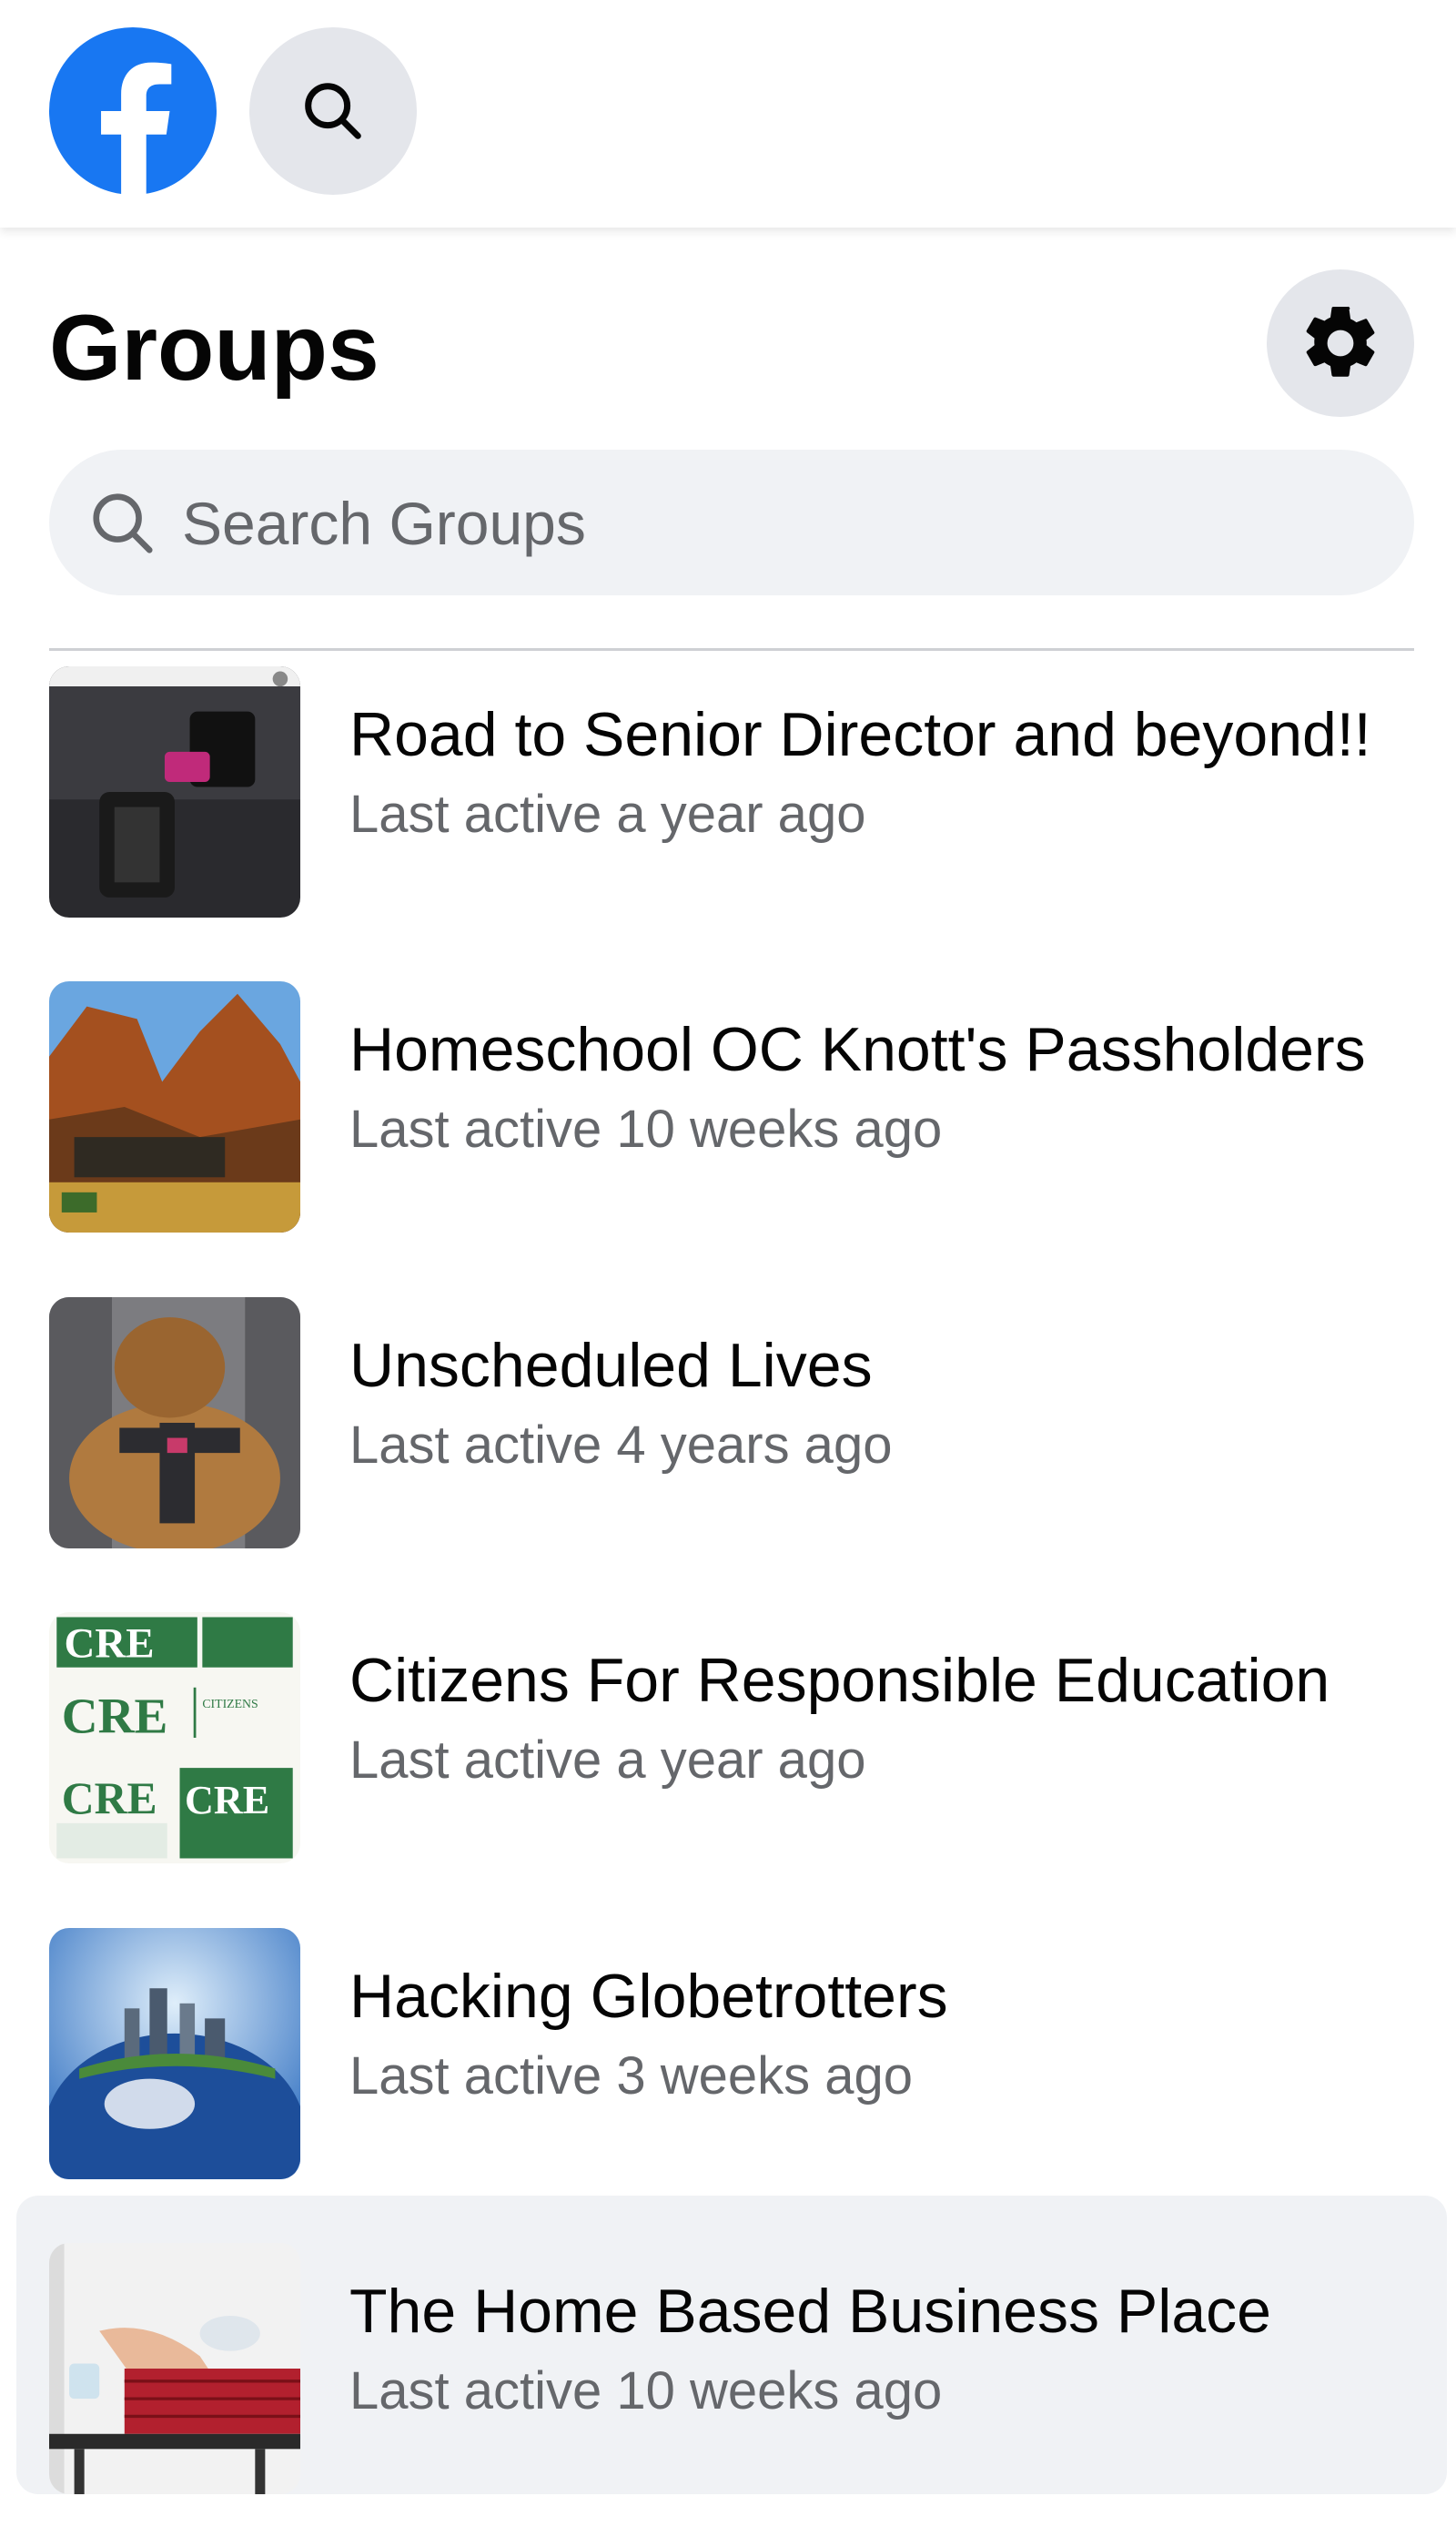 This screenshot has height=2547, width=1456. I want to click on group-name: Road to Senior Director and beyond!!, so click(860, 735).